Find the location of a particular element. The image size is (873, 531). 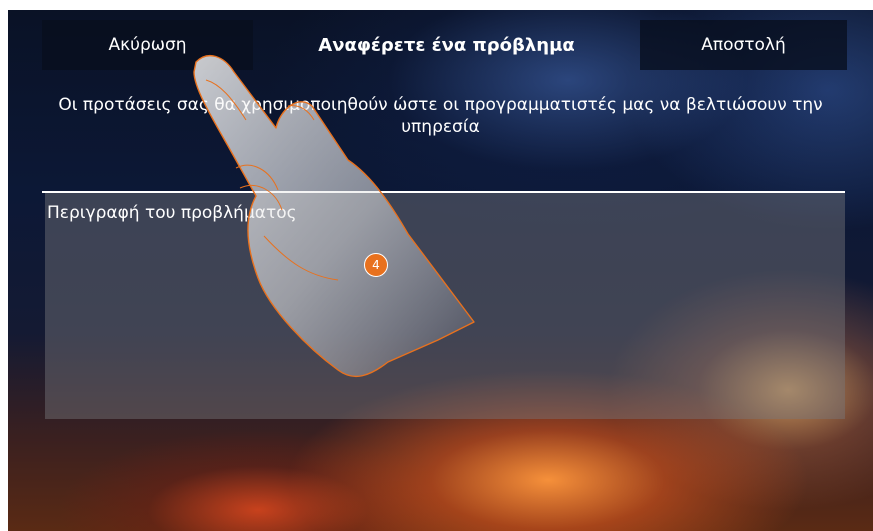

page-title: Αναφέρετε ένα πρόβλημα is located at coordinates (446, 45).